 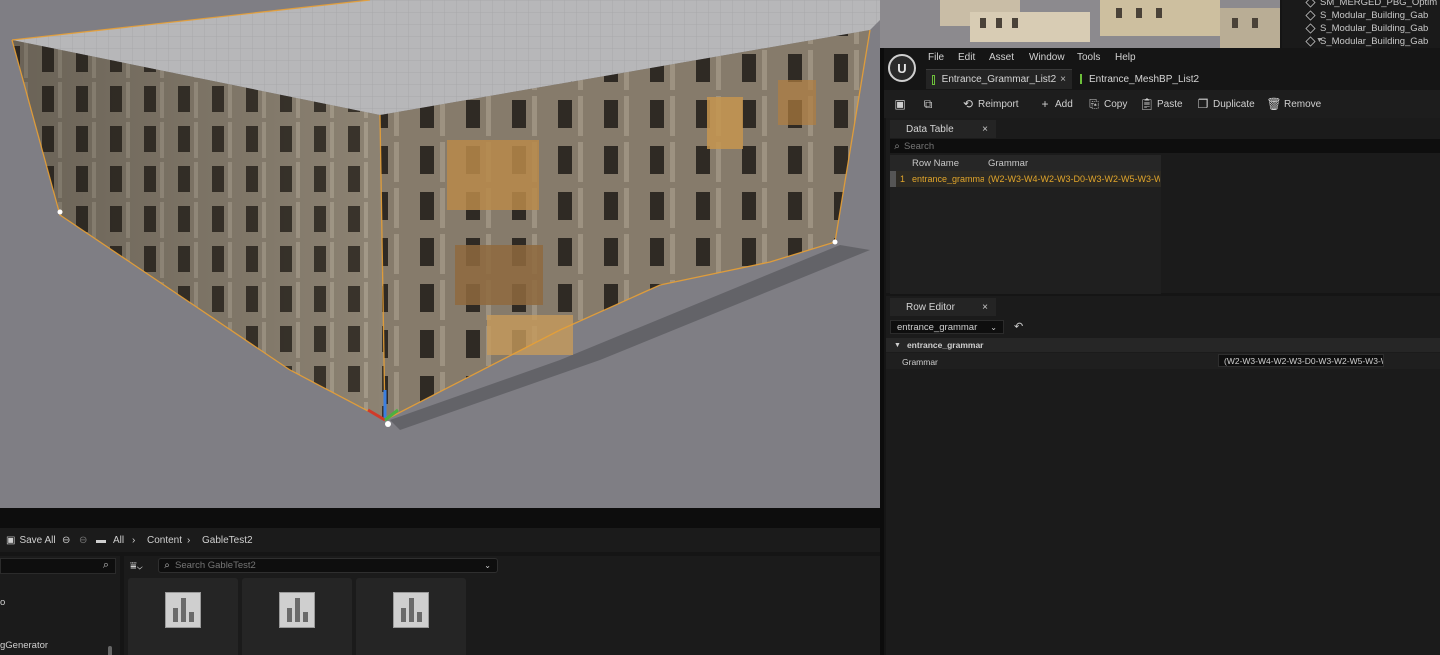 I want to click on paste-icon: 📋︎, so click(x=1147, y=104).